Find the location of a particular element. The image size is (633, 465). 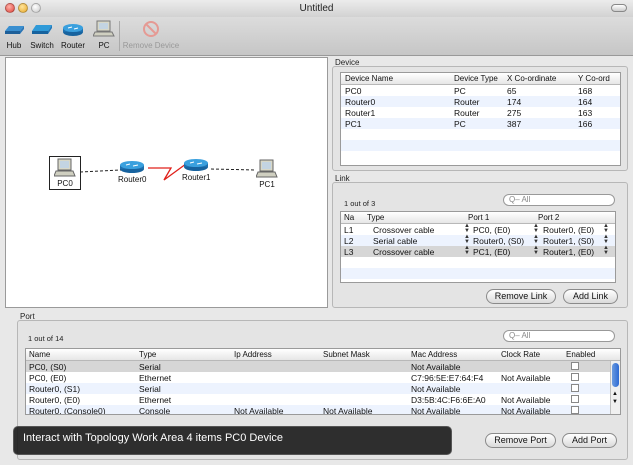

port-name-cell: Router0, (Console0) is located at coordinates (67, 410).